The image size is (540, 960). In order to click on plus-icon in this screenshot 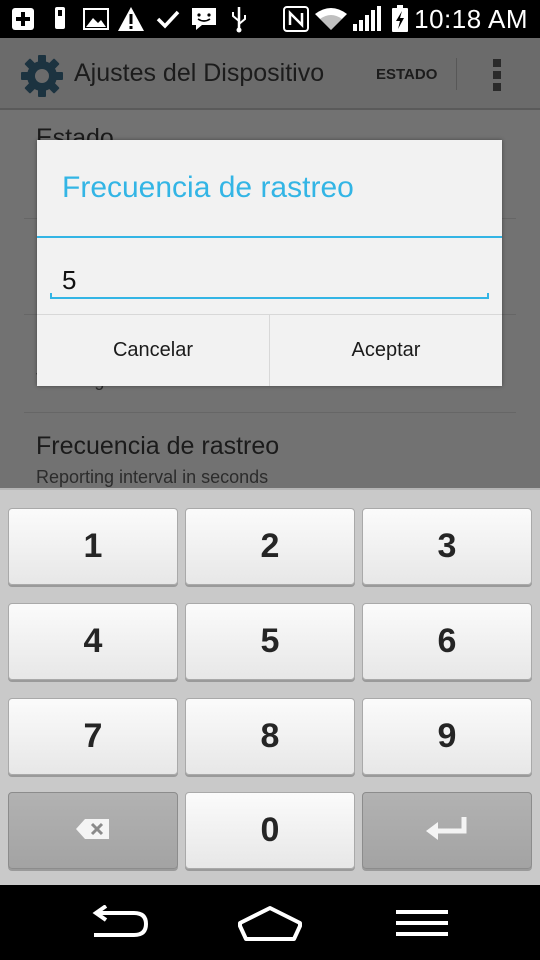, I will do `click(23, 19)`.